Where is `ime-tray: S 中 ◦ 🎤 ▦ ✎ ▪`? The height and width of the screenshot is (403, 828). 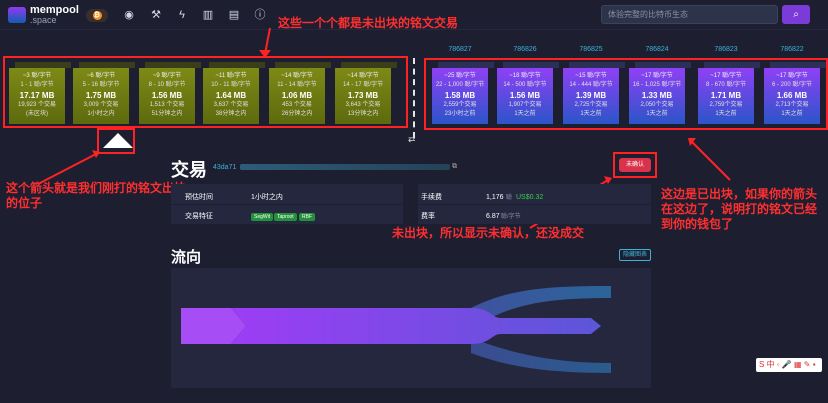
ime-tray: S 中 ◦ 🎤 ▦ ✎ ▪ is located at coordinates (789, 365).